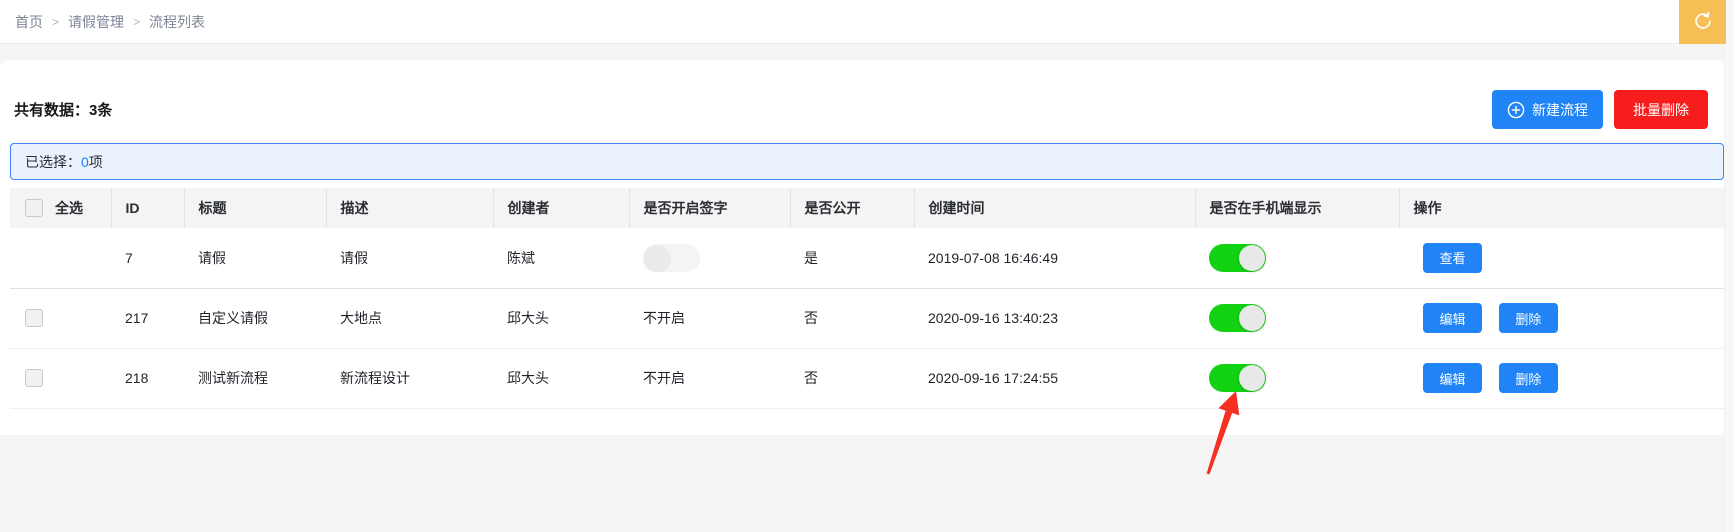 Image resolution: width=1734 pixels, height=532 pixels. What do you see at coordinates (95, 161) in the screenshot?
I see `selection-suffix: 项` at bounding box center [95, 161].